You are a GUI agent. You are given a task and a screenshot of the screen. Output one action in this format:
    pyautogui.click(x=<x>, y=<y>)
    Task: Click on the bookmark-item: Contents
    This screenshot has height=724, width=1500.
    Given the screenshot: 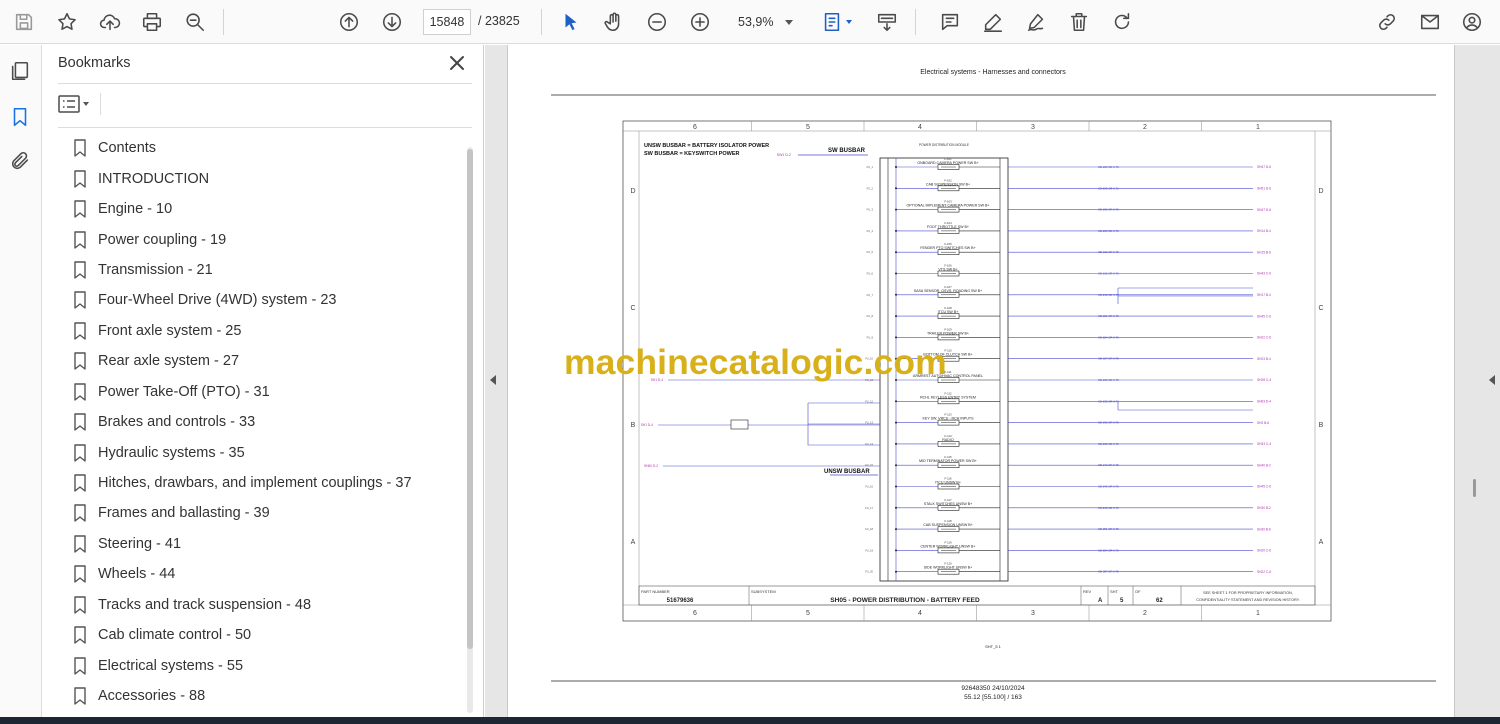 What is the action you would take?
    pyautogui.click(x=268, y=148)
    